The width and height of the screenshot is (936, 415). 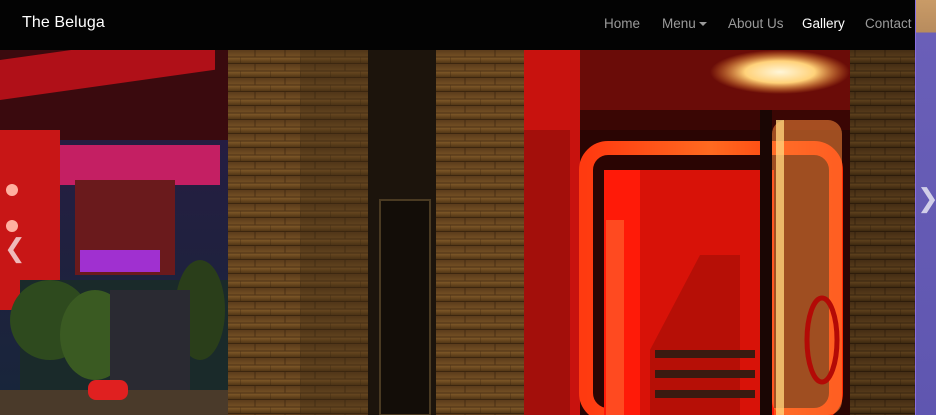 I want to click on chevron-left-icon: ❮, so click(x=15, y=248).